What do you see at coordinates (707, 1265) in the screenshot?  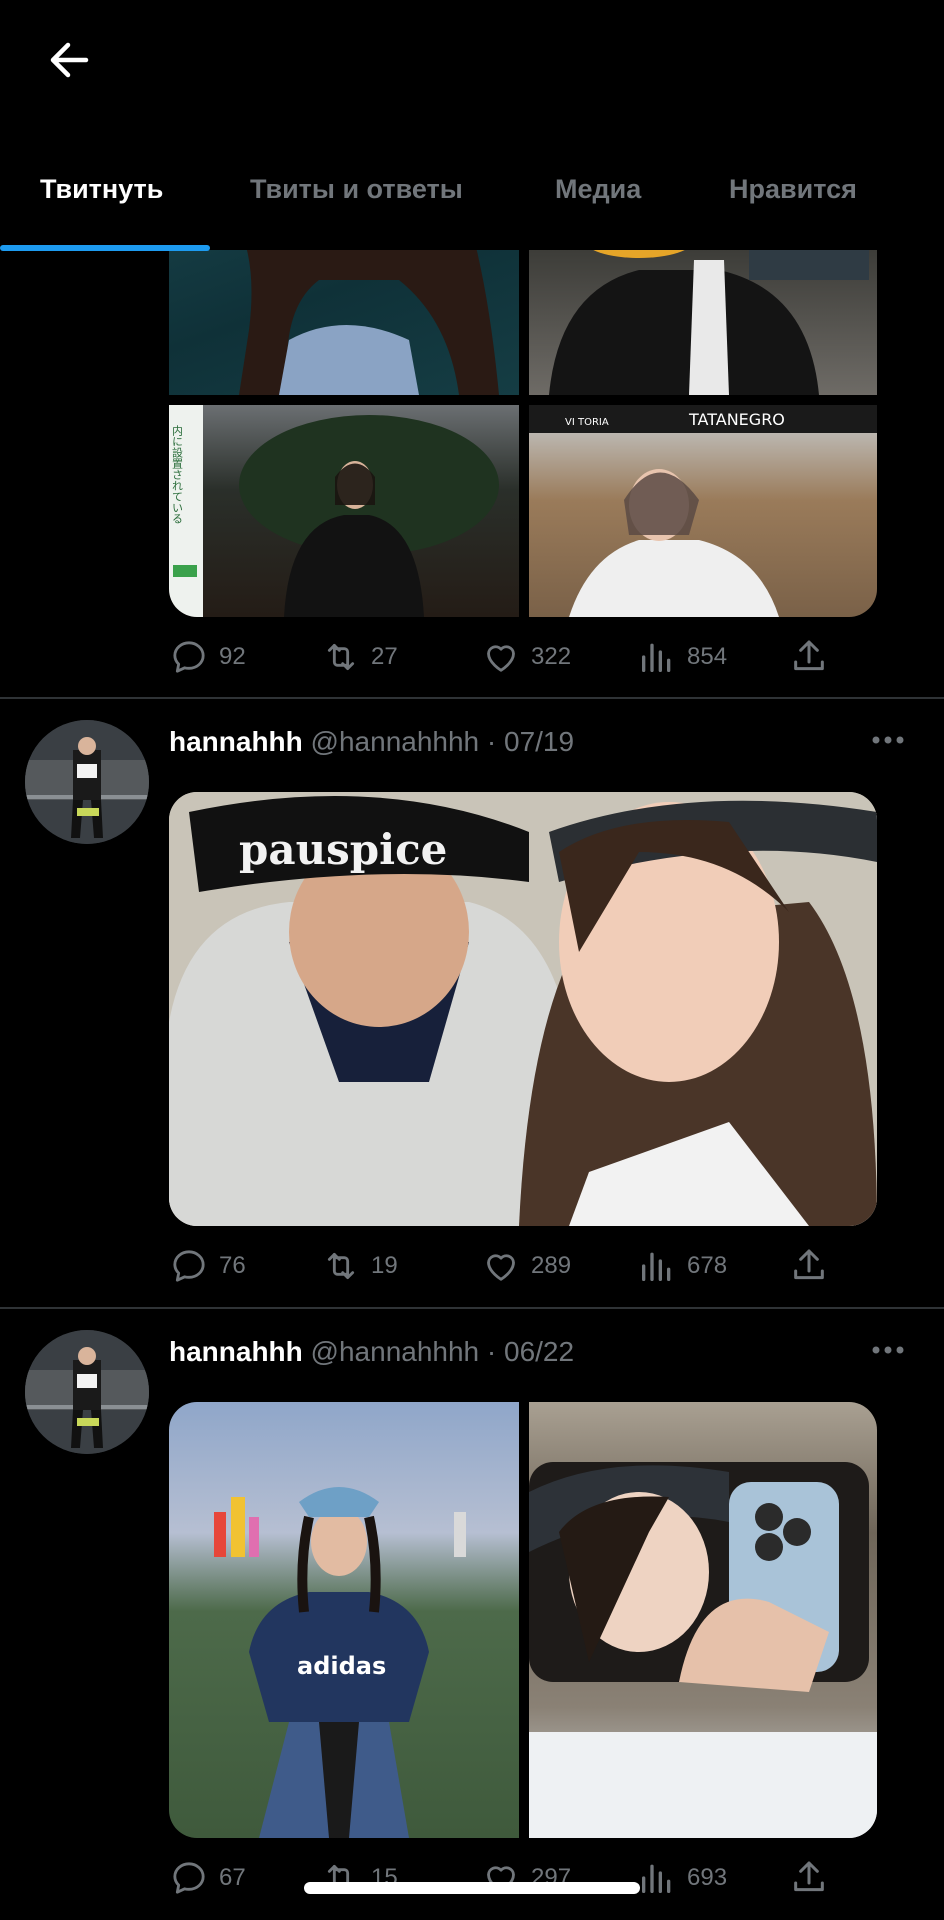 I see `views-count: 678` at bounding box center [707, 1265].